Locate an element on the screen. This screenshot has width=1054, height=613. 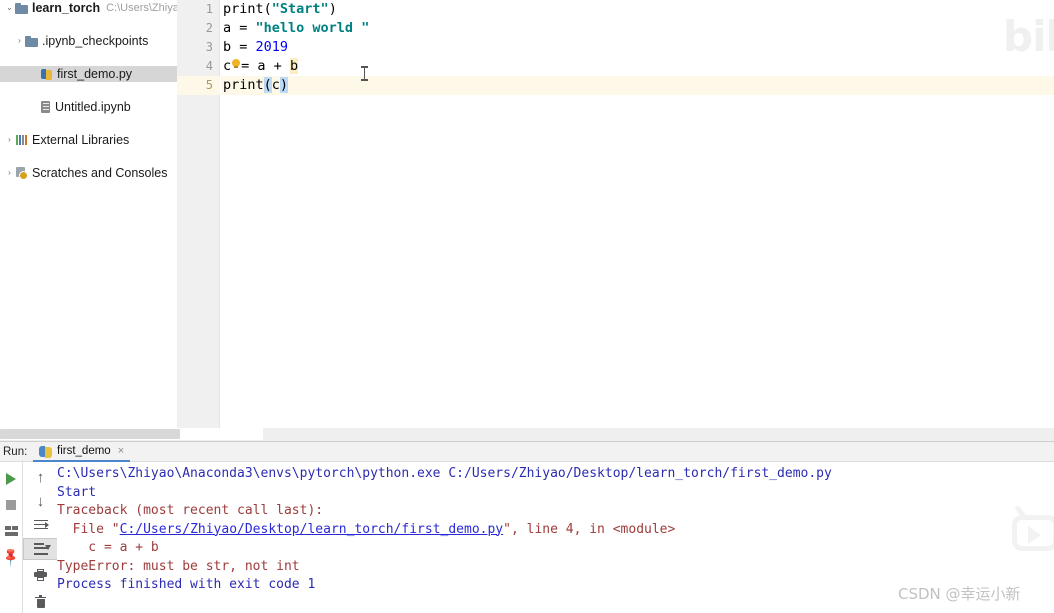
scroll-to-end-icon is located at coordinates (42, 549).